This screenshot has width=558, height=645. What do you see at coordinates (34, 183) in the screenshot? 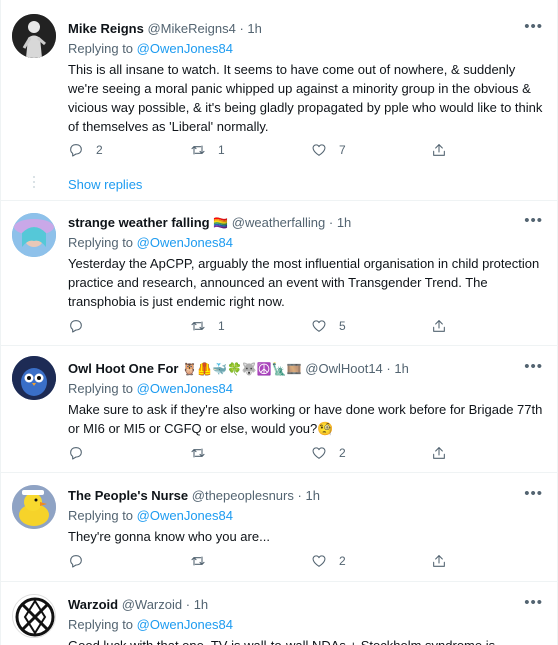
I see `thread-connector` at bounding box center [34, 183].